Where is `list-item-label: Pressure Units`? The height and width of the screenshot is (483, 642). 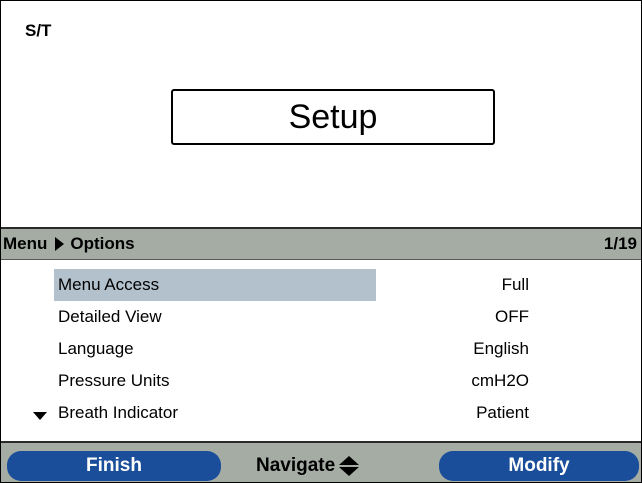
list-item-label: Pressure Units is located at coordinates (114, 380).